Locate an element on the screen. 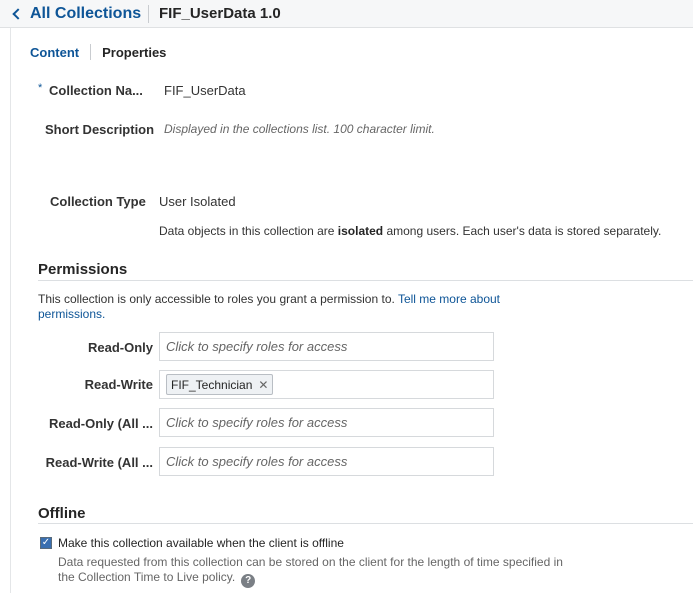 The image size is (693, 593). checkmark-icon: ✓ is located at coordinates (46, 542).